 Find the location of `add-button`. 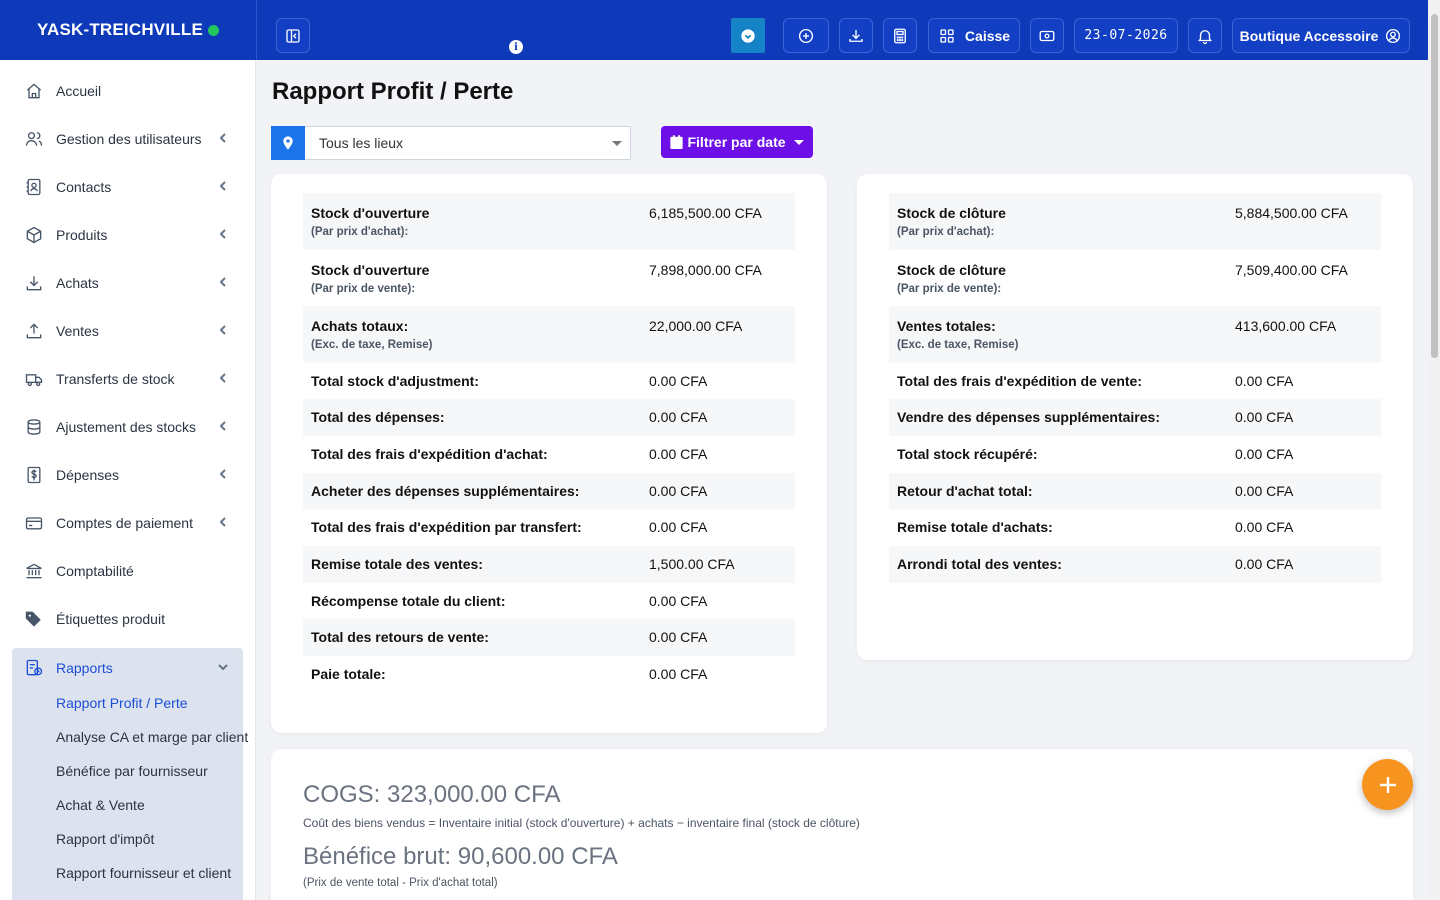

add-button is located at coordinates (806, 35).